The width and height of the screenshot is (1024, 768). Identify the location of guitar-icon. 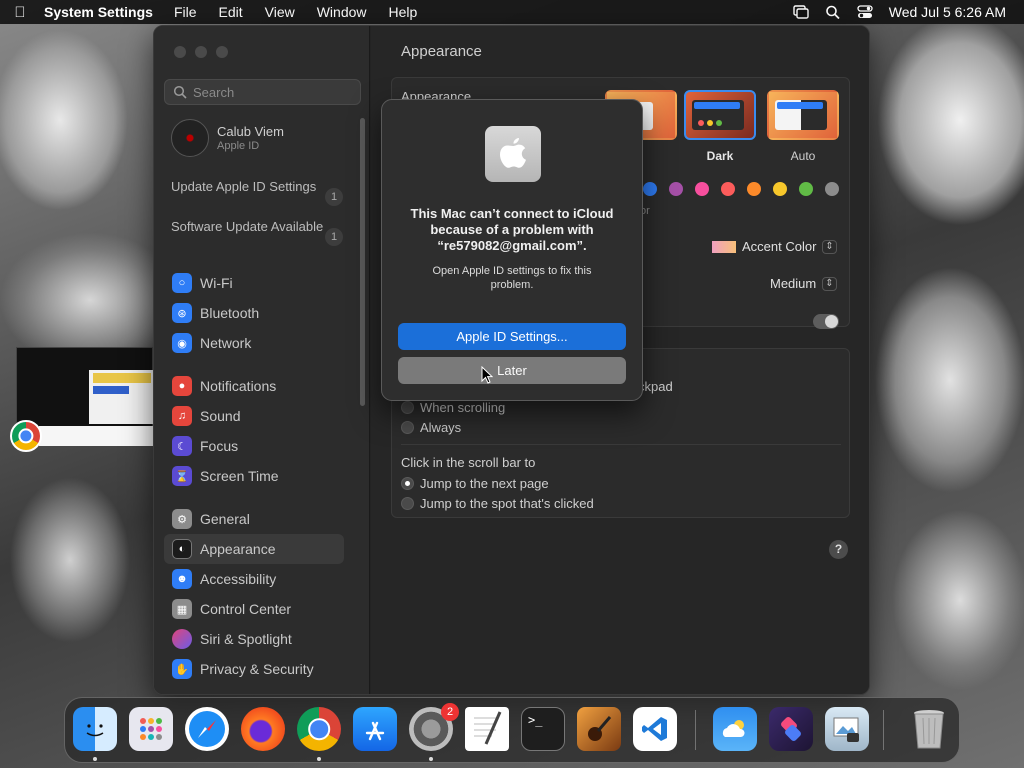
(600, 728).